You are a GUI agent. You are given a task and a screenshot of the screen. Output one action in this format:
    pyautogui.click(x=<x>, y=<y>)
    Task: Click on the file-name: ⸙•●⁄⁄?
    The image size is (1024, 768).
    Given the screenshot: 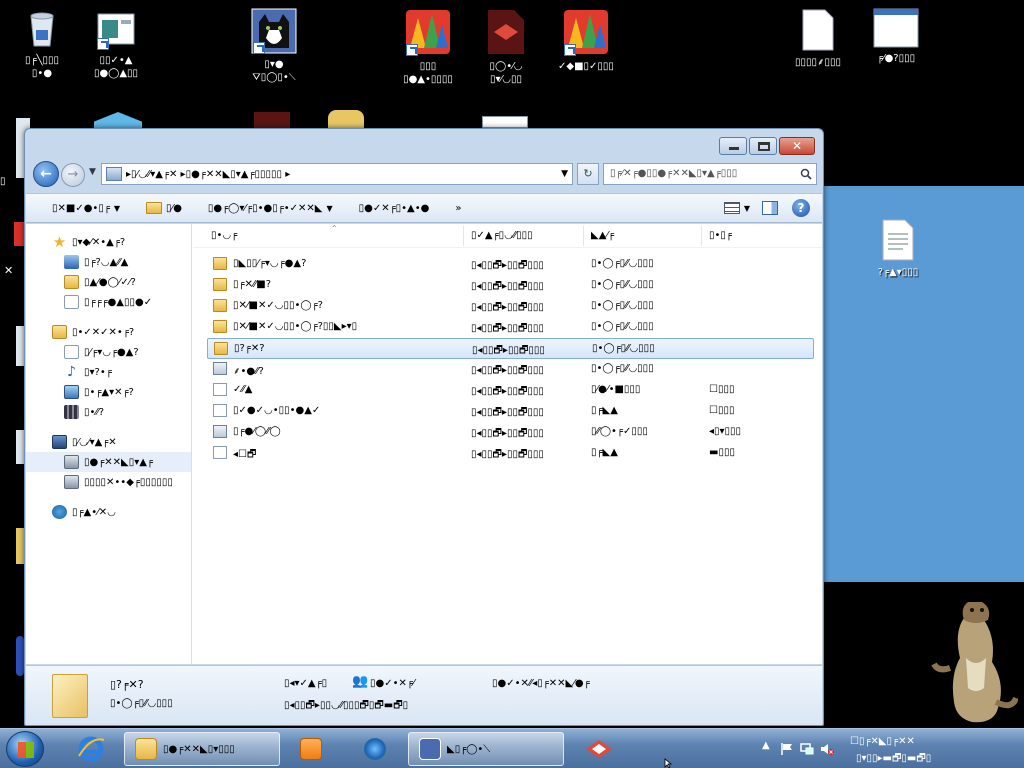 What is the action you would take?
    pyautogui.click(x=248, y=371)
    